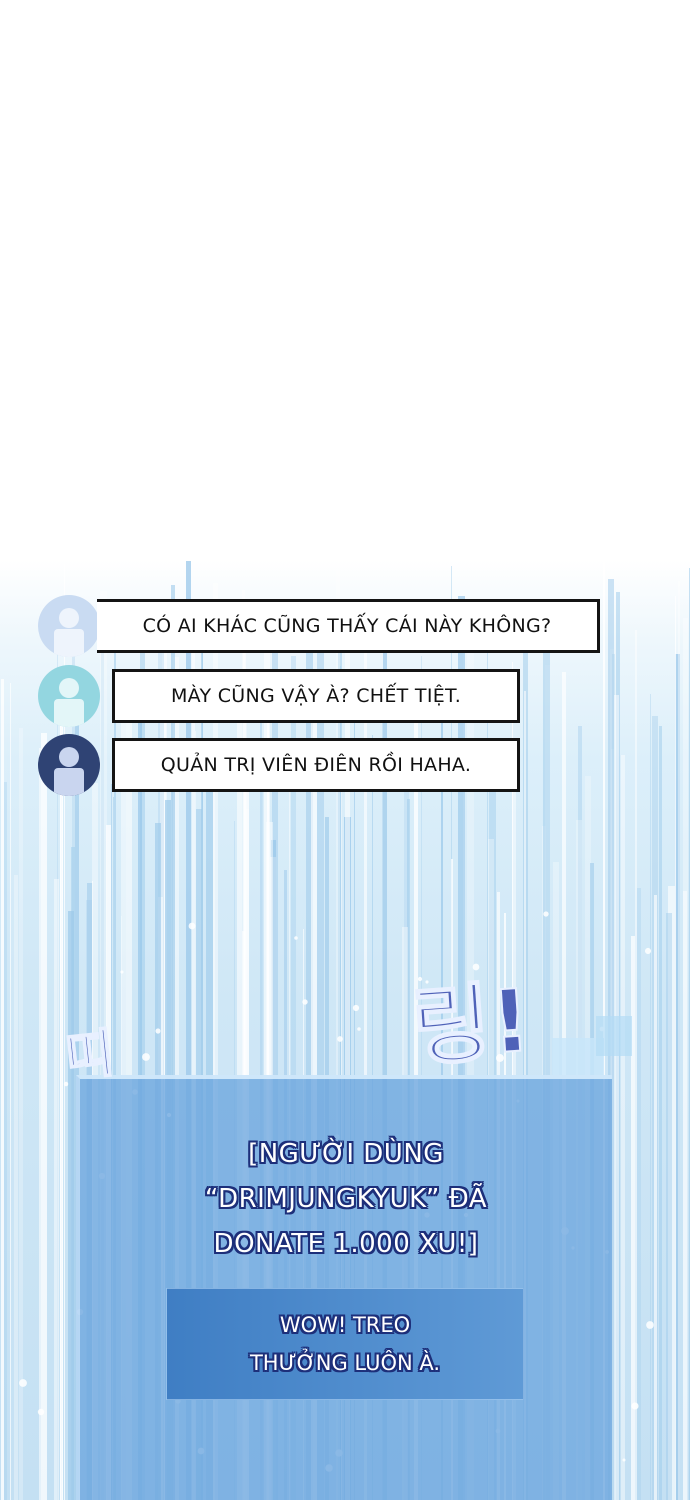 The width and height of the screenshot is (690, 1500). I want to click on chat-bubble-3: QUẢN TRỊ VIÊN ĐIÊN RỒI HAHA., so click(316, 765).